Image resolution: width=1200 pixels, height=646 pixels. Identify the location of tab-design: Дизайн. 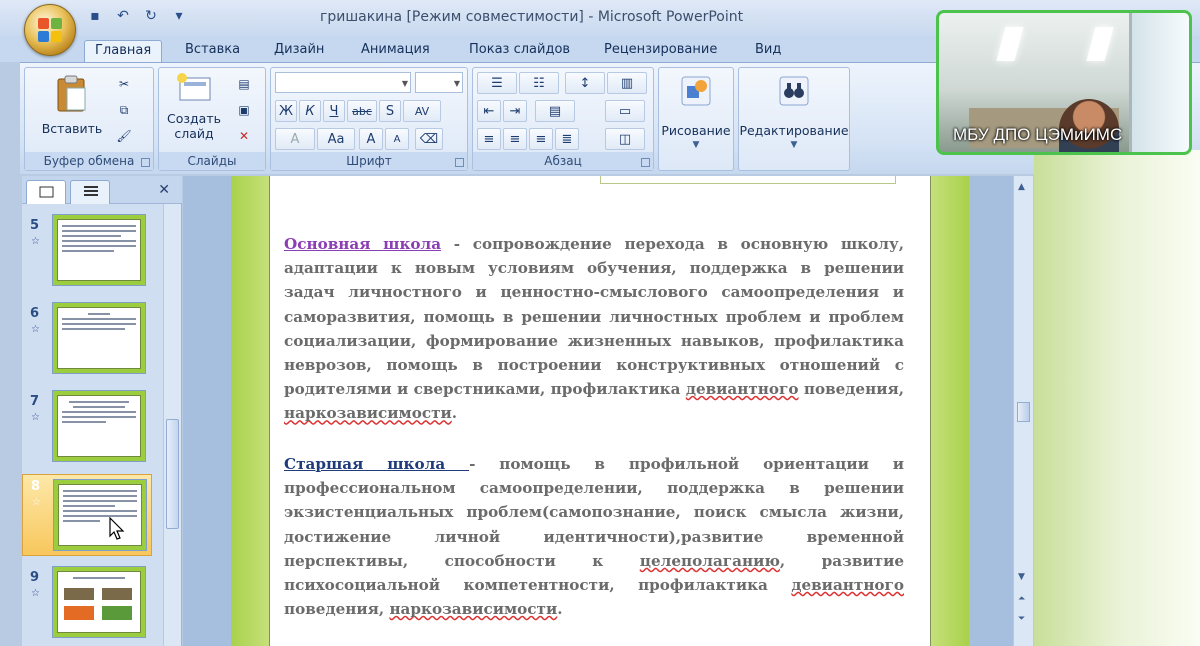
(299, 51).